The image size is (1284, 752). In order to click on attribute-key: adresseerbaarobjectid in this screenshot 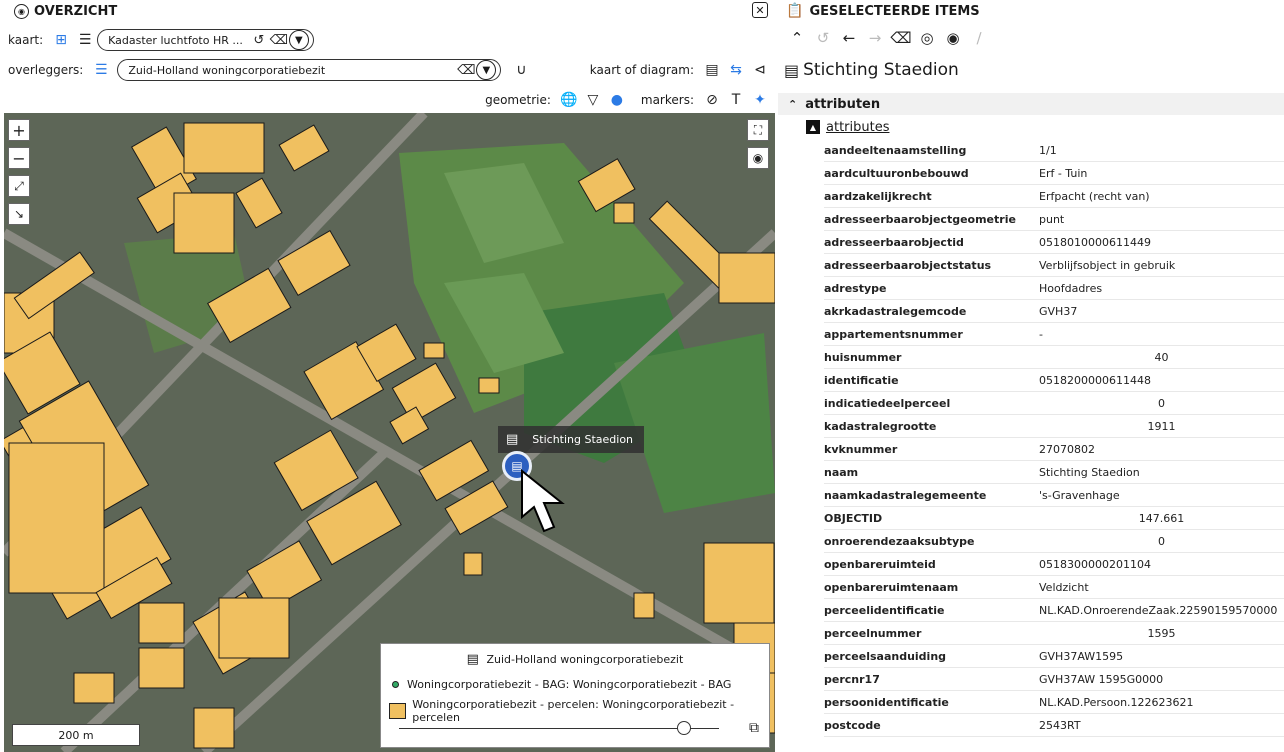, I will do `click(894, 242)`.